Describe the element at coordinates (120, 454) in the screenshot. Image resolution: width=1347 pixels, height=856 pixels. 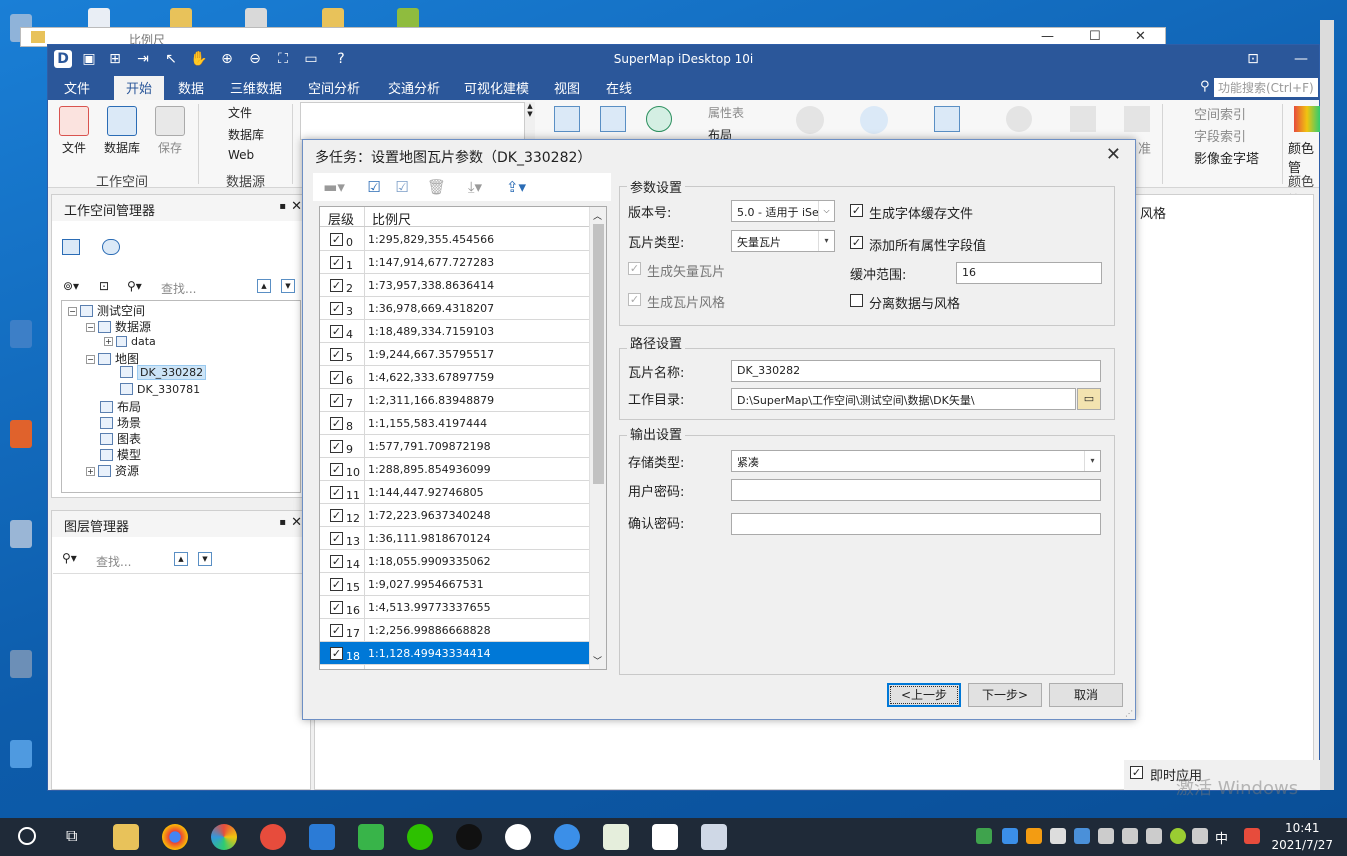
I see `tree-models: 模型` at that location.